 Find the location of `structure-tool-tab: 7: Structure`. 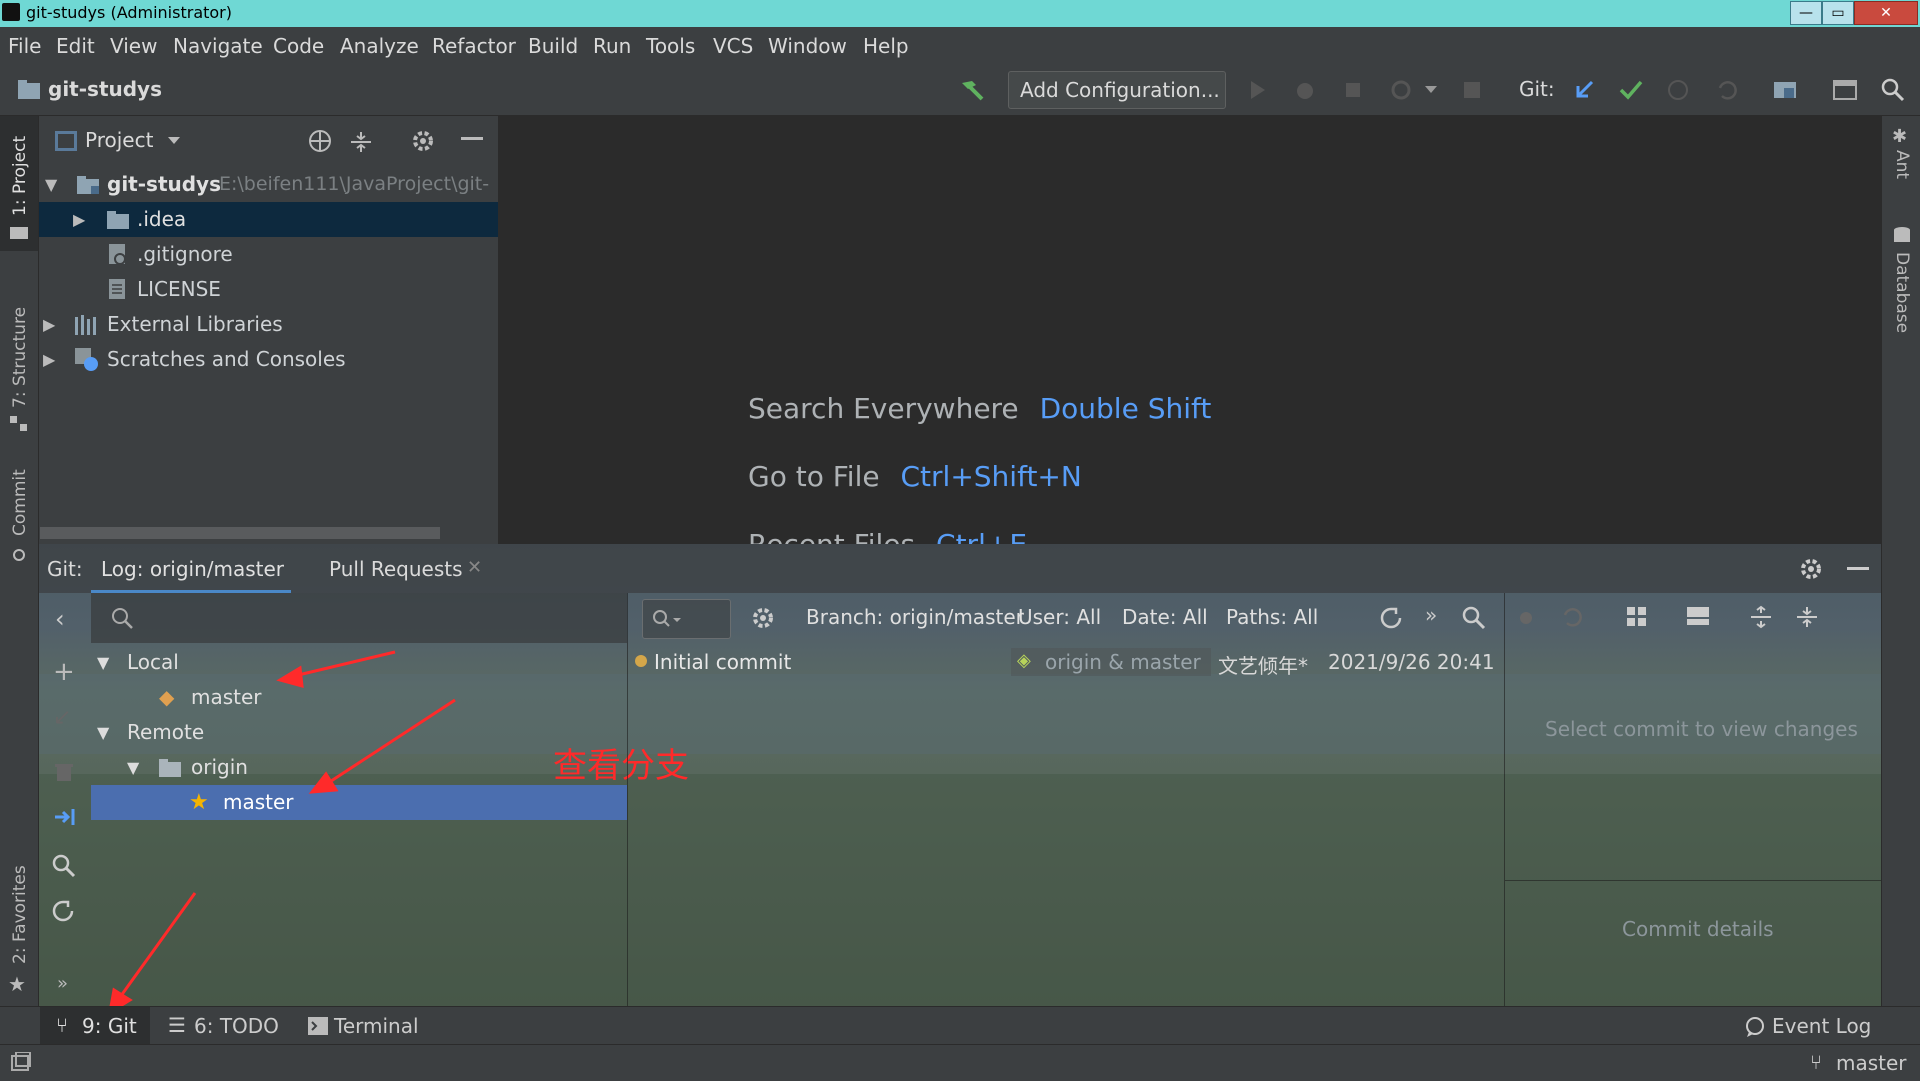

structure-tool-tab: 7: Structure is located at coordinates (19, 356).